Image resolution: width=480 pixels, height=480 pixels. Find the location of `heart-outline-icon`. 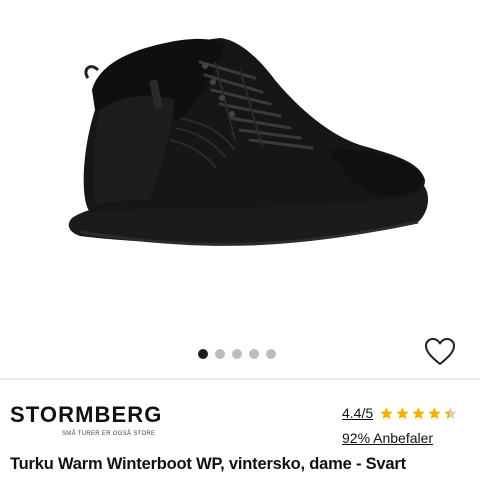

heart-outline-icon is located at coordinates (440, 352).